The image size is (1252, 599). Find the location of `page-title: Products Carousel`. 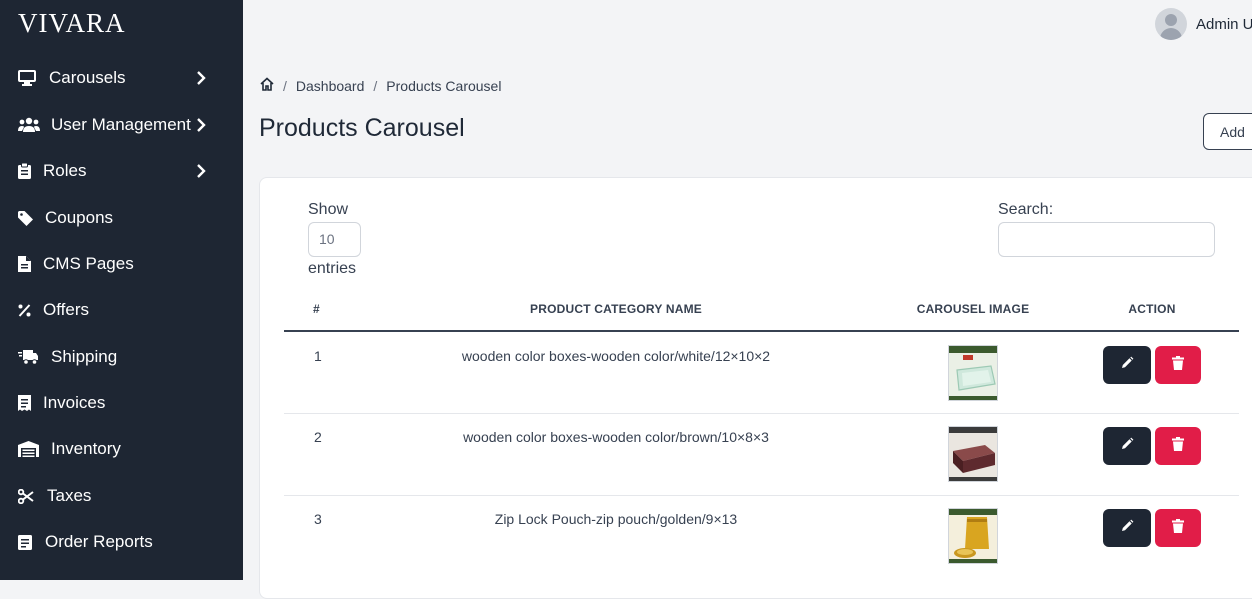

page-title: Products Carousel is located at coordinates (362, 128).